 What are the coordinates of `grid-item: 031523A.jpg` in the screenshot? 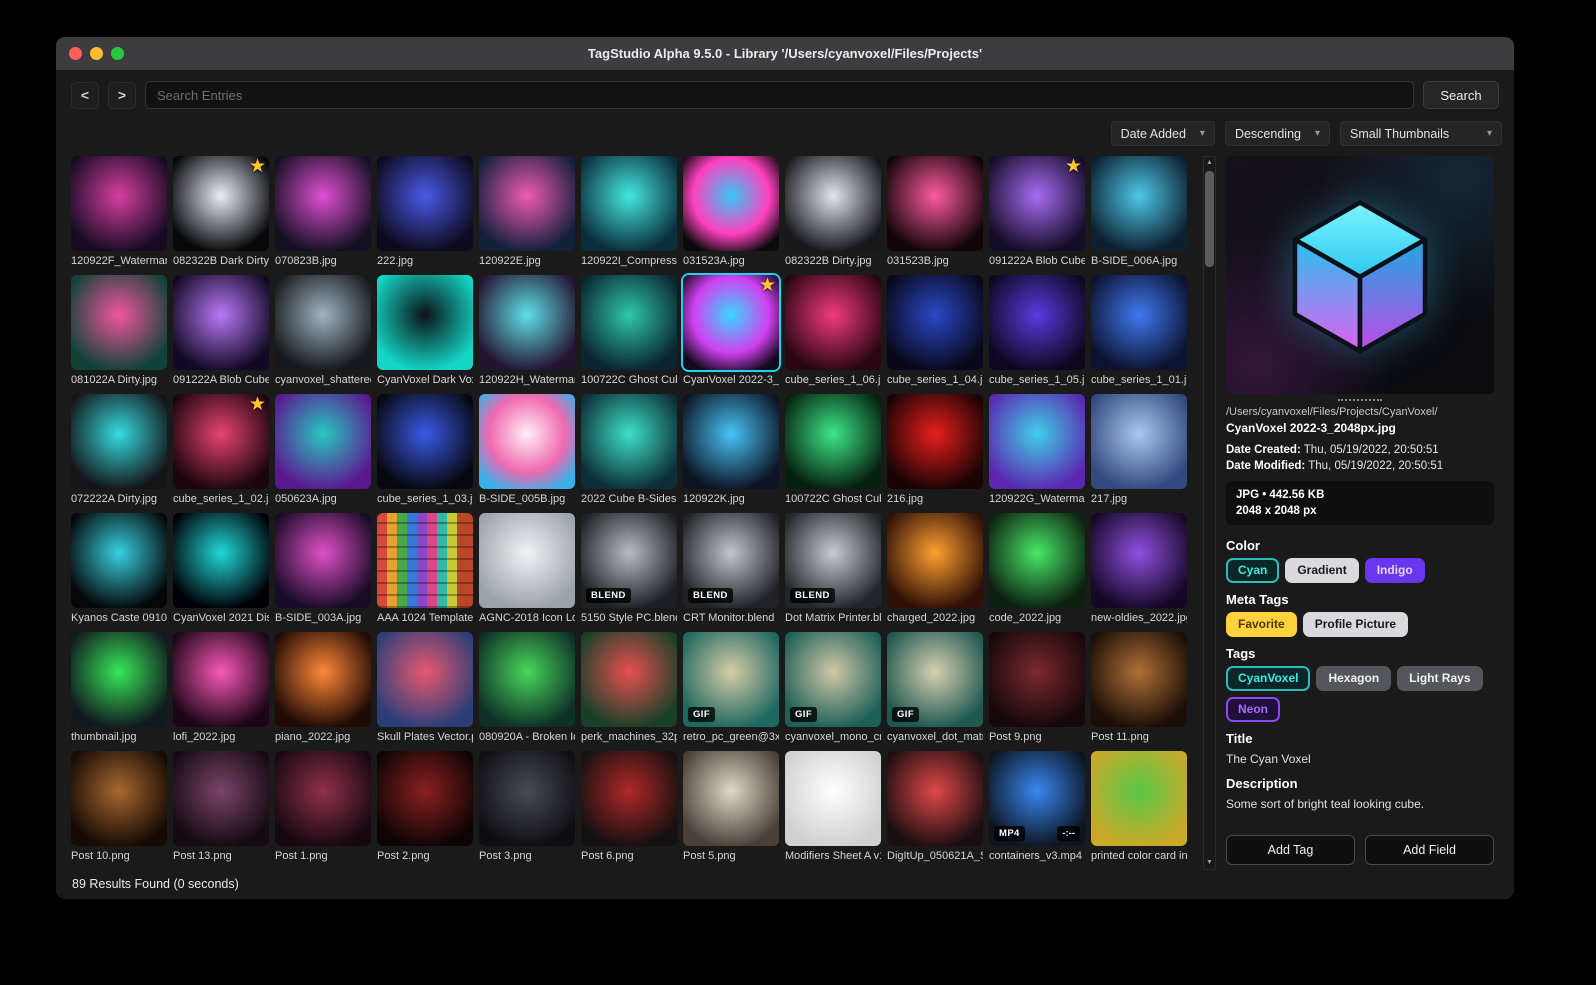 It's located at (731, 212).